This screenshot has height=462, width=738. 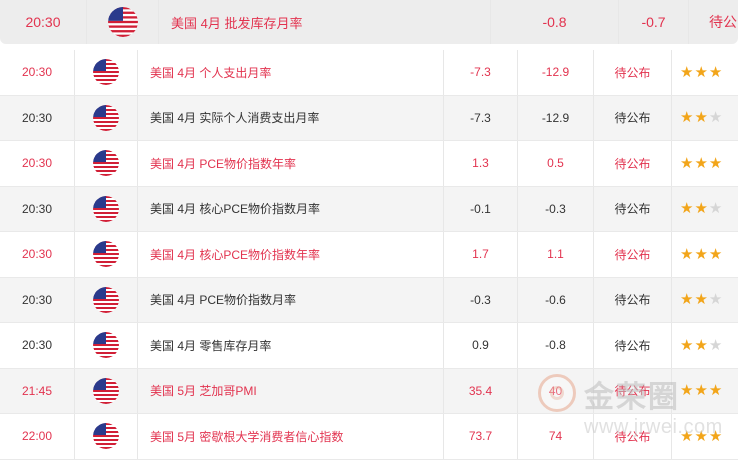 What do you see at coordinates (555, 345) in the screenshot?
I see `forecast-value: -0.8` at bounding box center [555, 345].